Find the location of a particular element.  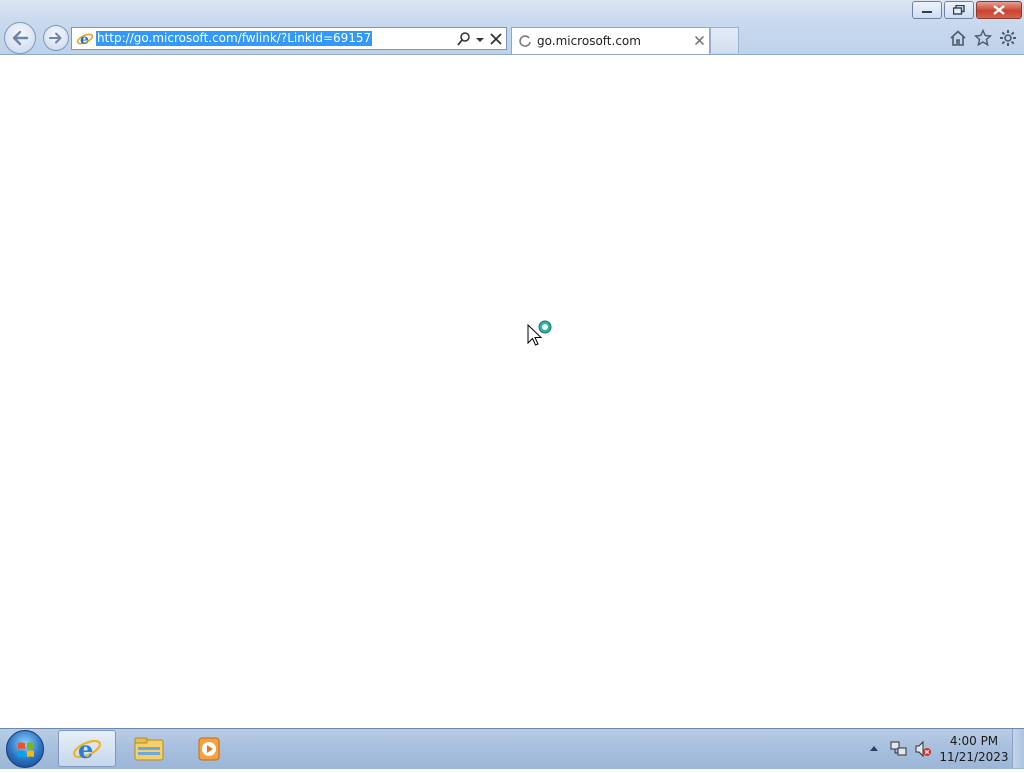

stop-icon is located at coordinates (496, 39).